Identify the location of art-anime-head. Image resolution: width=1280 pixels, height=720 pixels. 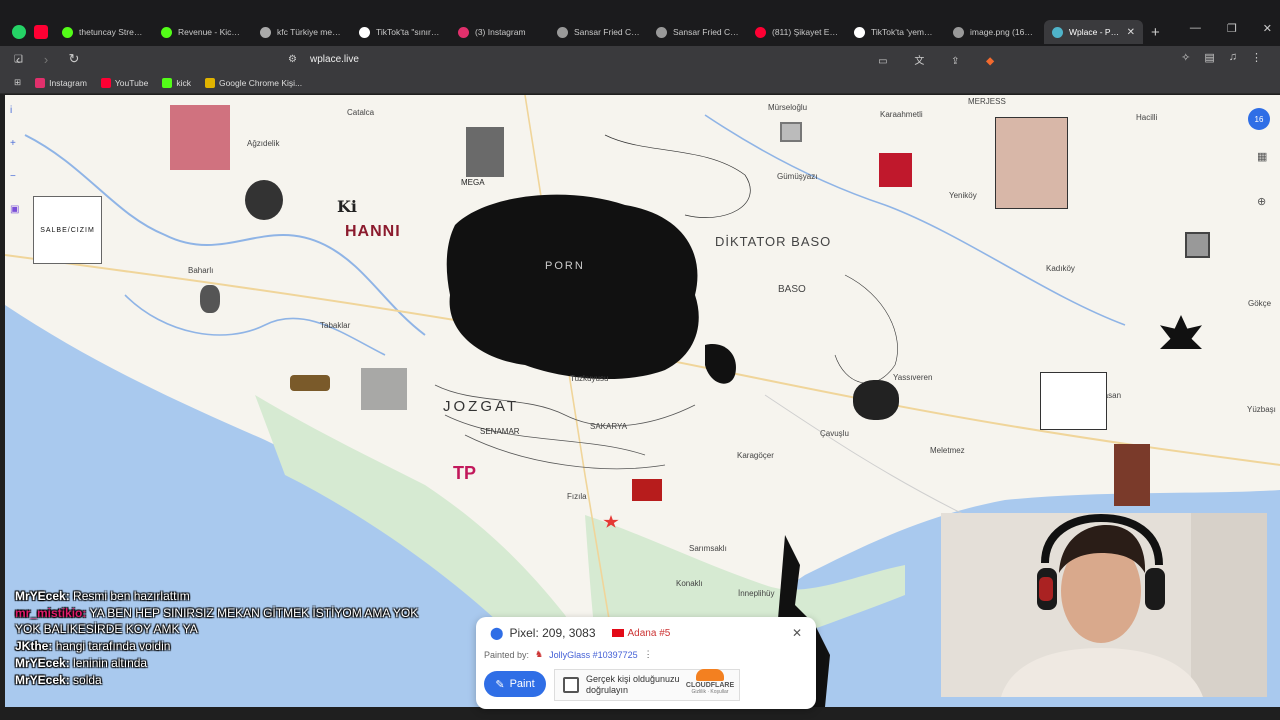
(264, 200).